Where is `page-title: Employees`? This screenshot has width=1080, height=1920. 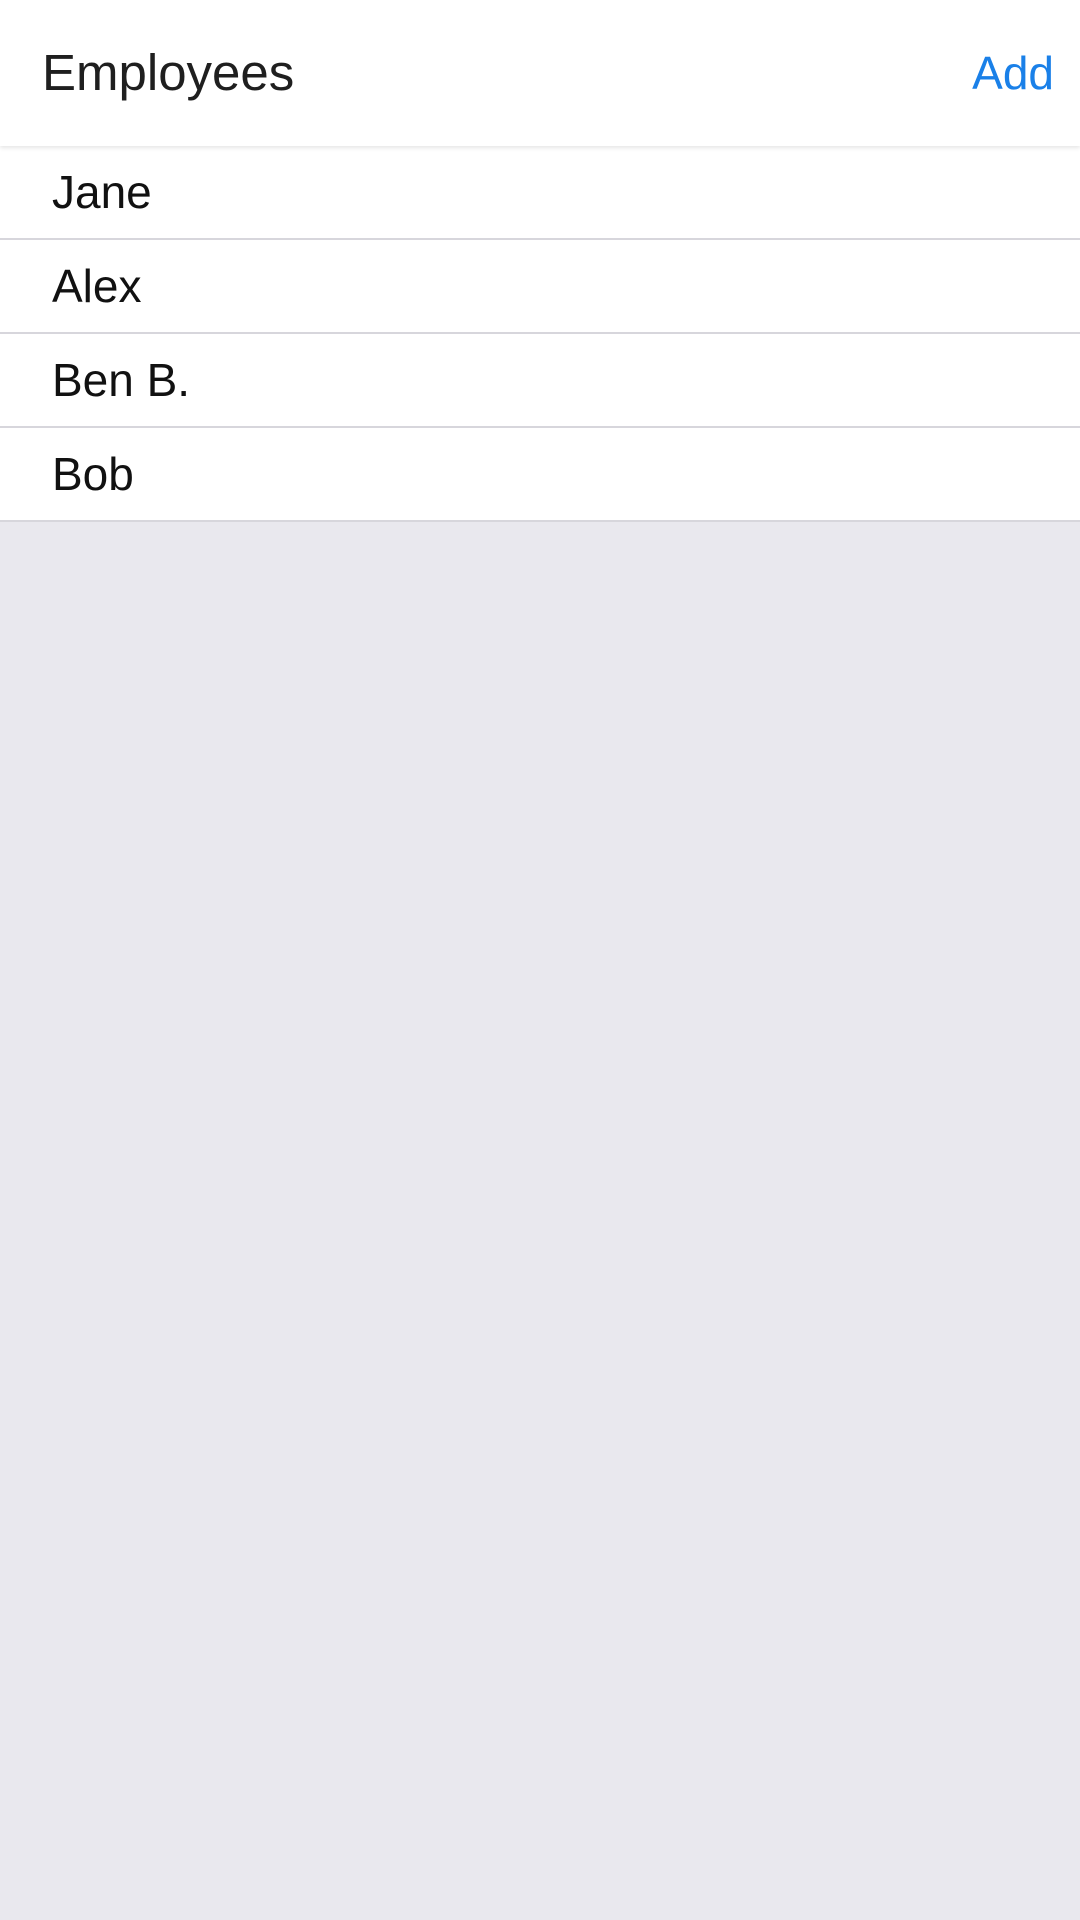
page-title: Employees is located at coordinates (168, 72).